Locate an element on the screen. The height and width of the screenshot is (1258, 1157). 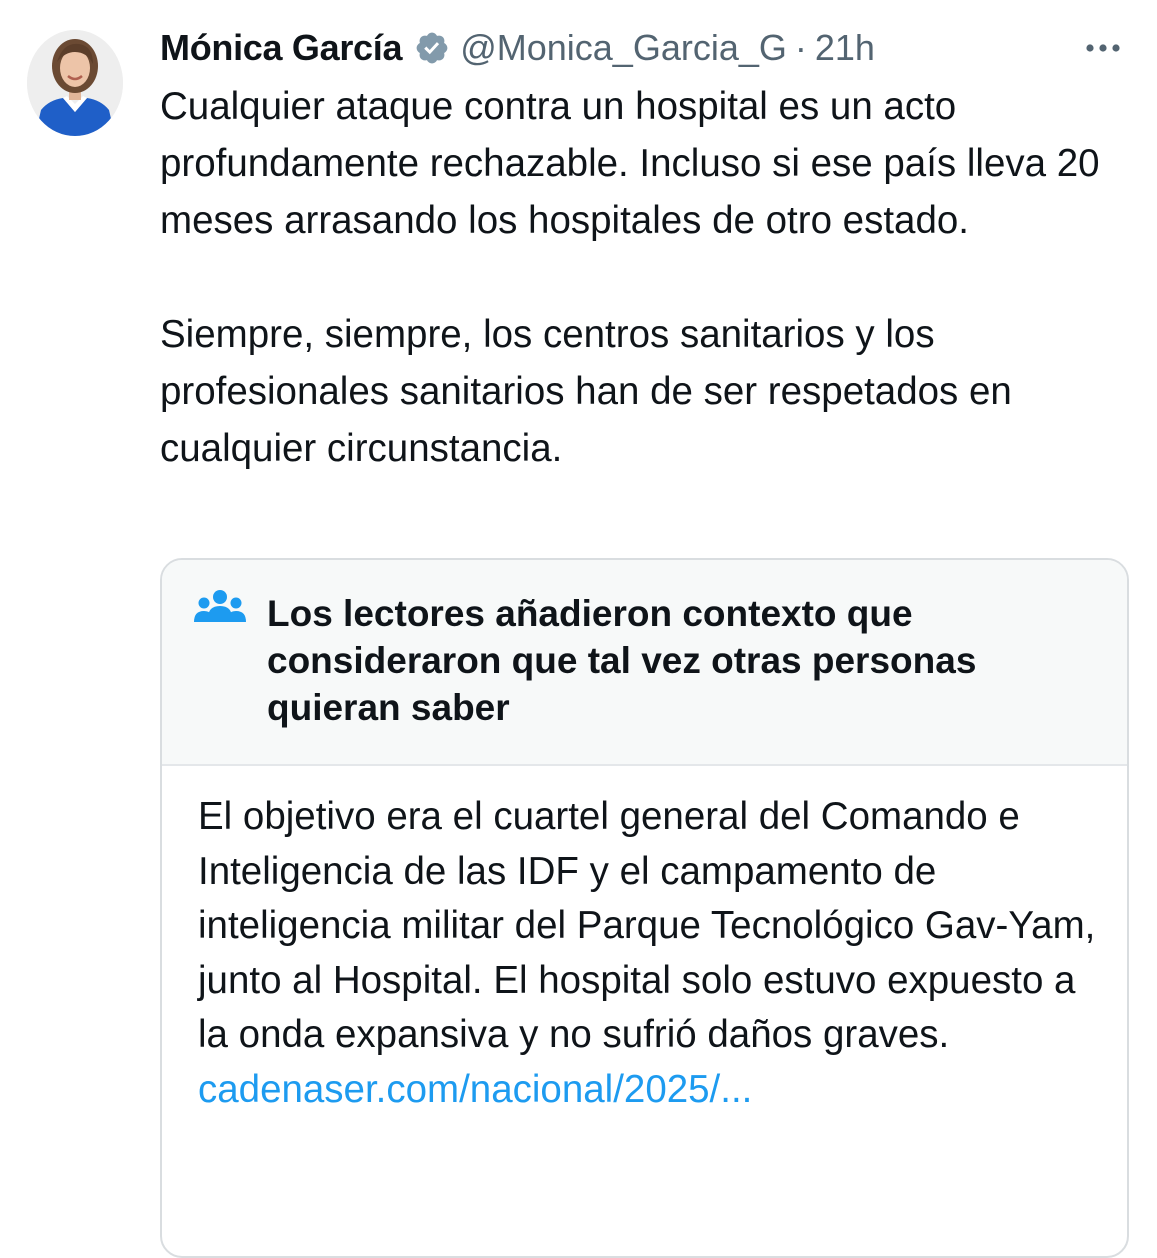
author-handle: @Monica_Garcia_G is located at coordinates (623, 48).